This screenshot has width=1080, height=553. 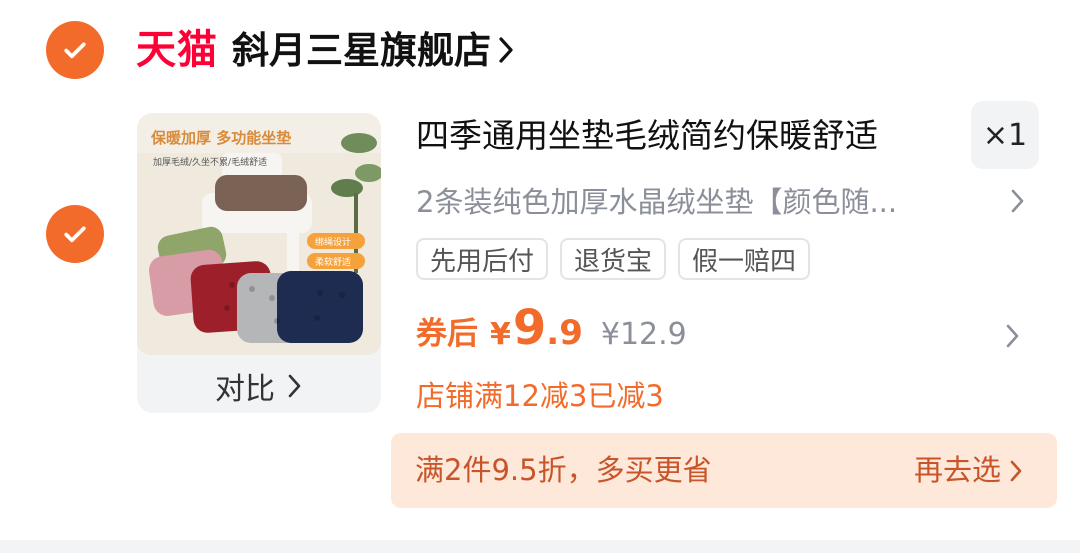 I want to click on shop-name: 斜月三星旗舰店, so click(x=361, y=50).